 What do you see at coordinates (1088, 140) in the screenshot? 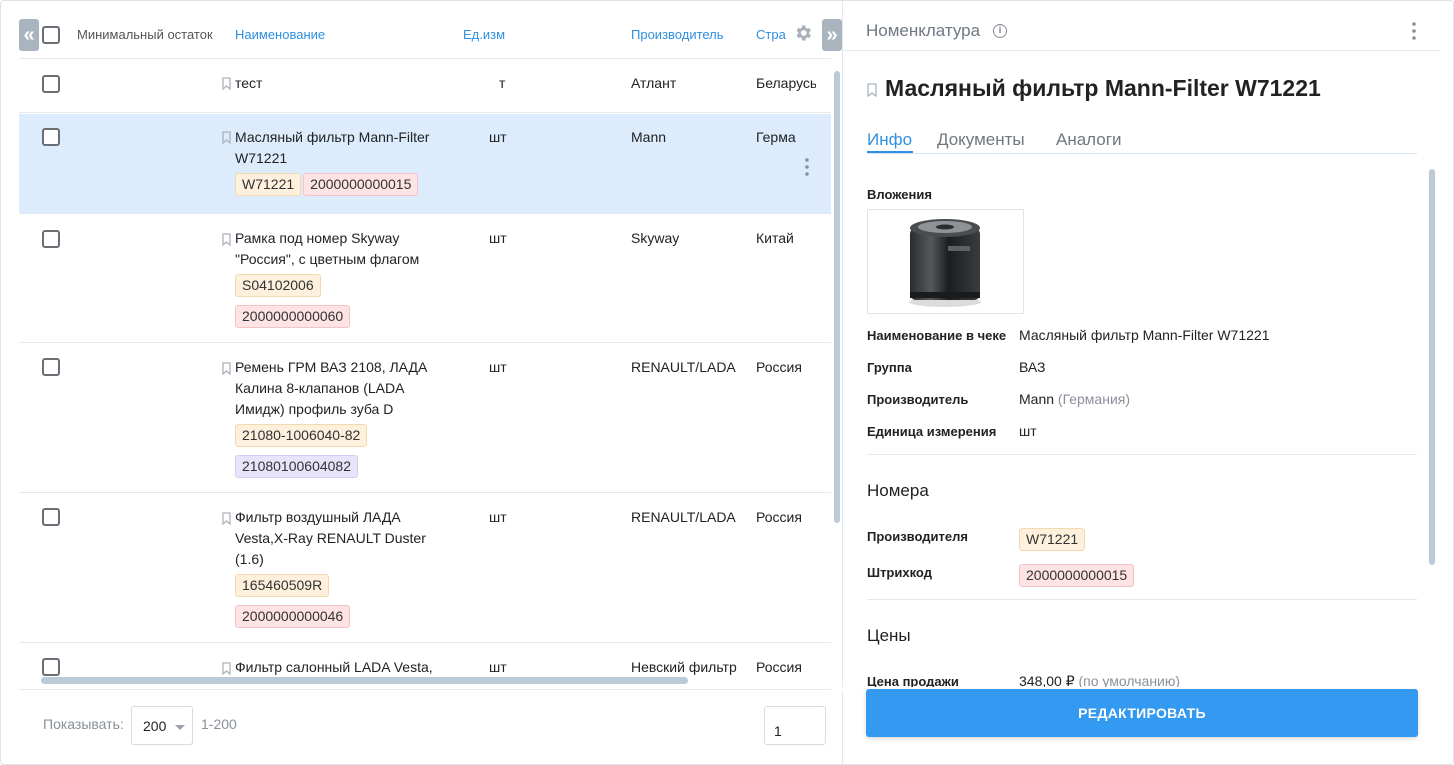
I see `tab-analogs: Аналоги` at bounding box center [1088, 140].